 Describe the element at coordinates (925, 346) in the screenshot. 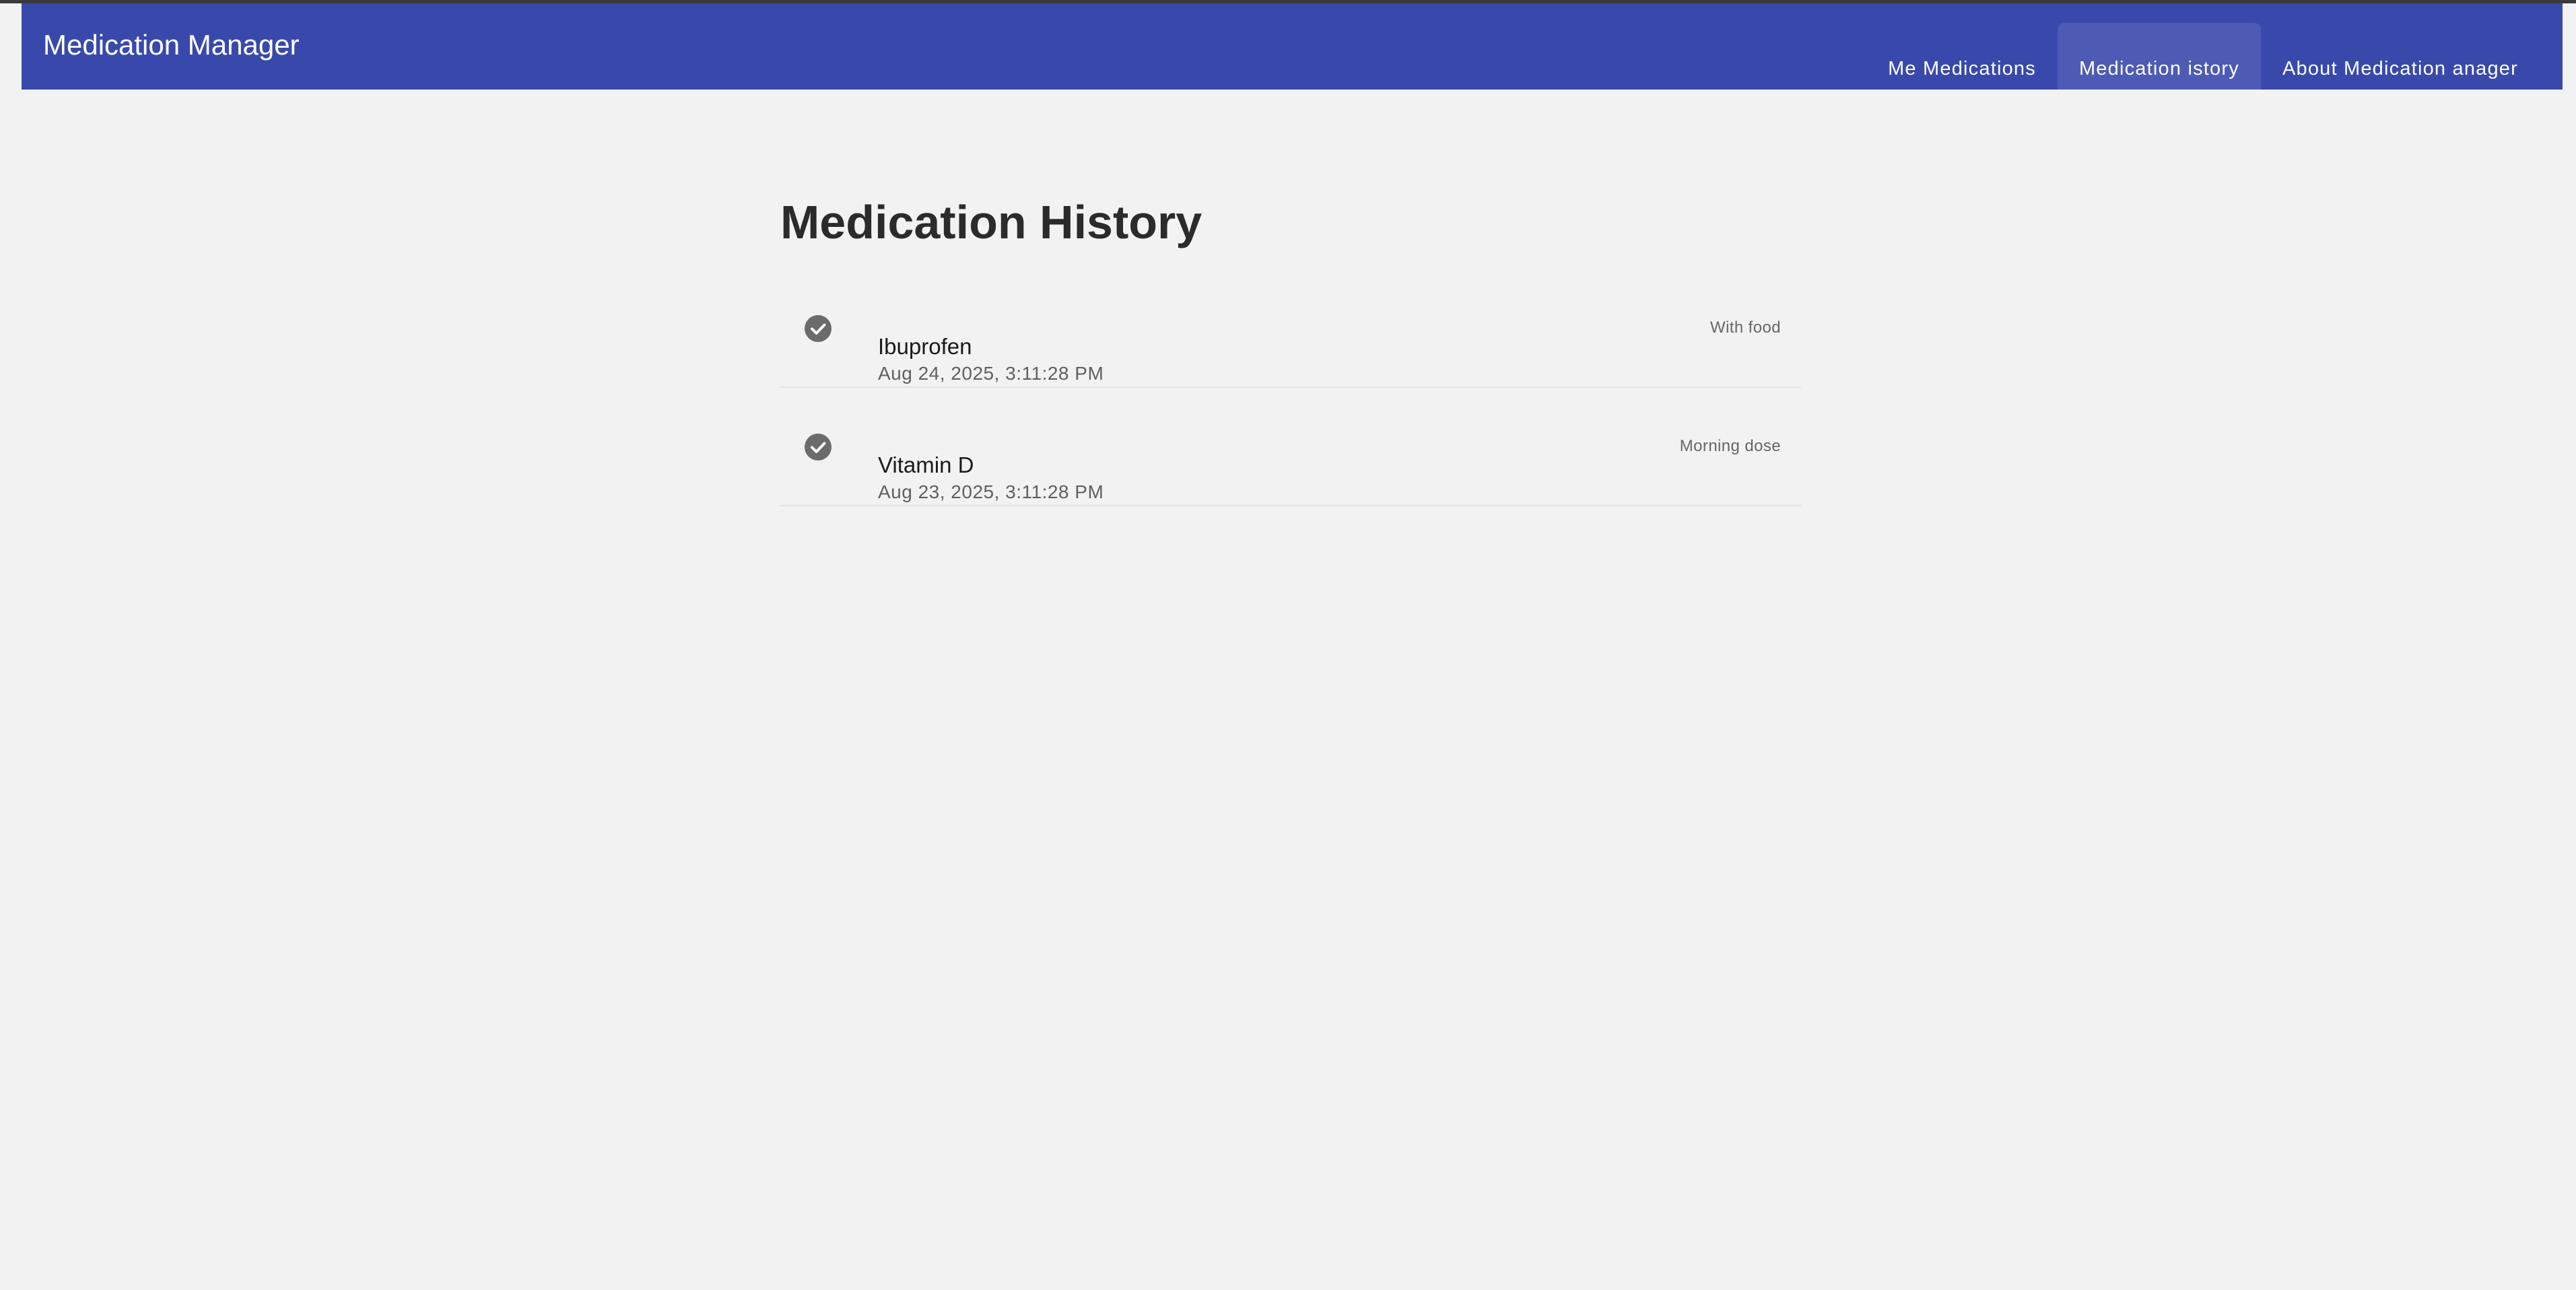

I see `medication-name: Ibuprofen` at that location.